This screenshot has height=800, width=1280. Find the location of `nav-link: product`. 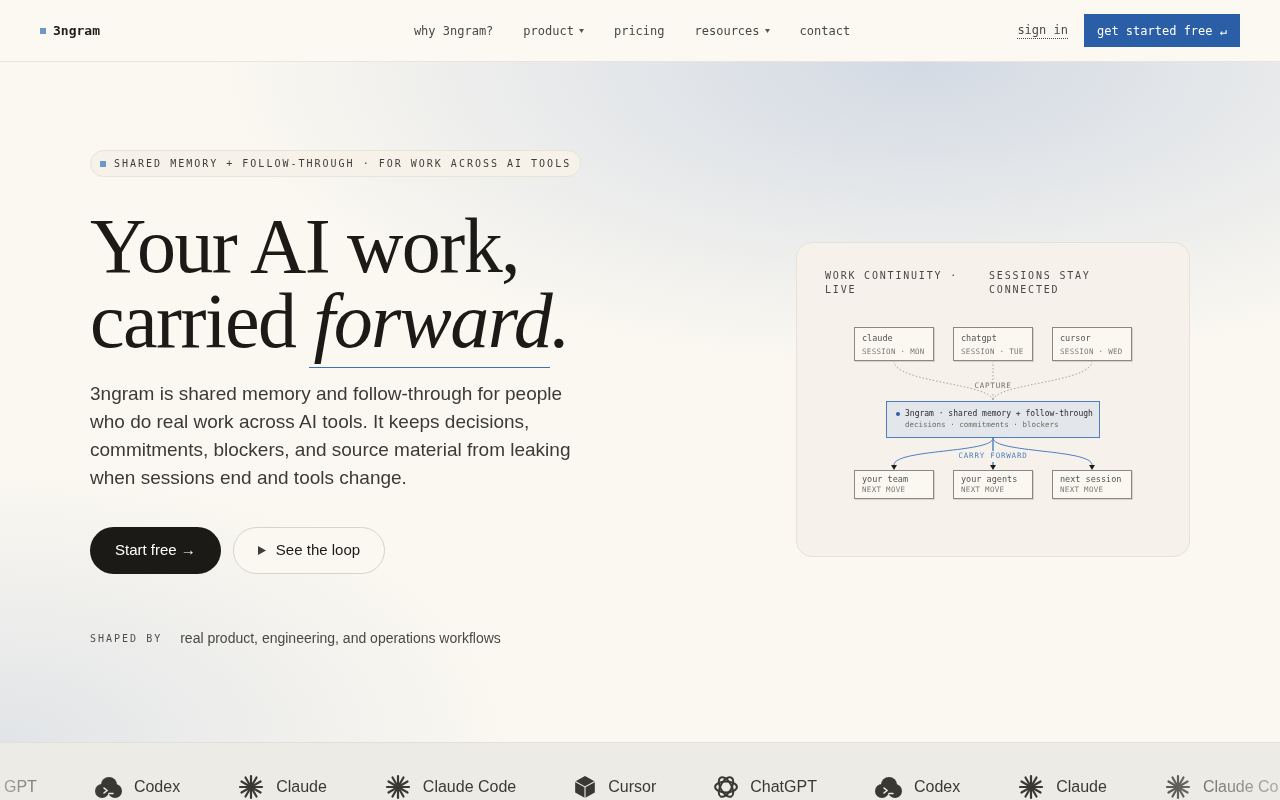

nav-link: product is located at coordinates (553, 30).